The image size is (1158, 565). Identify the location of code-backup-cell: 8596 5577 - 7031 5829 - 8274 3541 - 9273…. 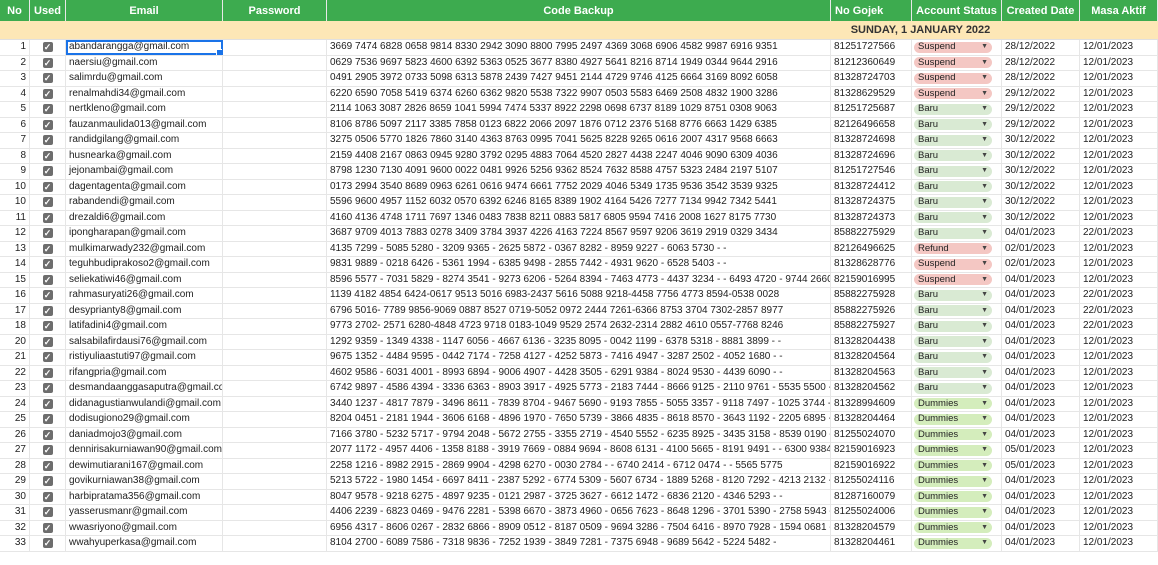
(579, 279).